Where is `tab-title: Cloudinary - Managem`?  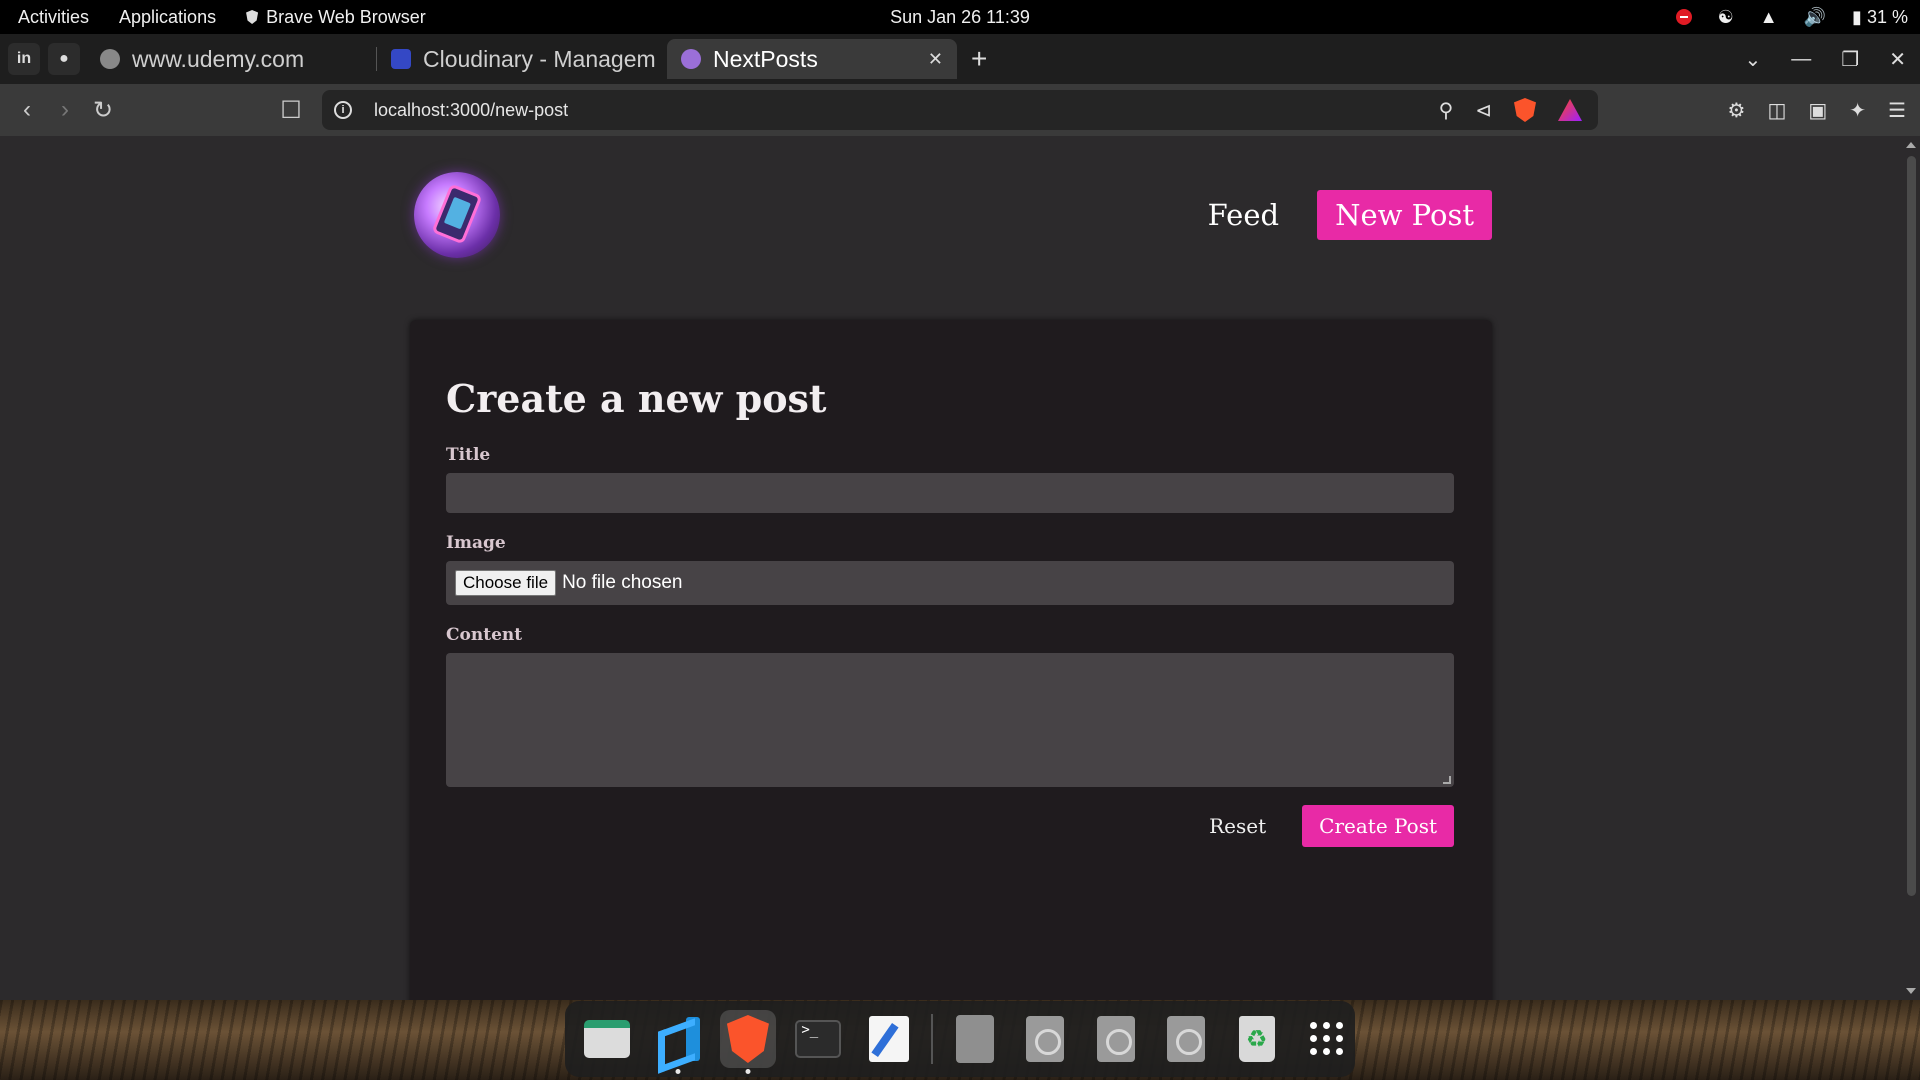
tab-title: Cloudinary - Managem is located at coordinates (539, 58).